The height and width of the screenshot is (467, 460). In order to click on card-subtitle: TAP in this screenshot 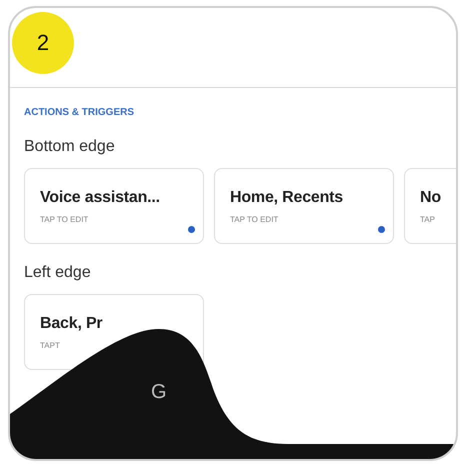, I will do `click(428, 219)`.